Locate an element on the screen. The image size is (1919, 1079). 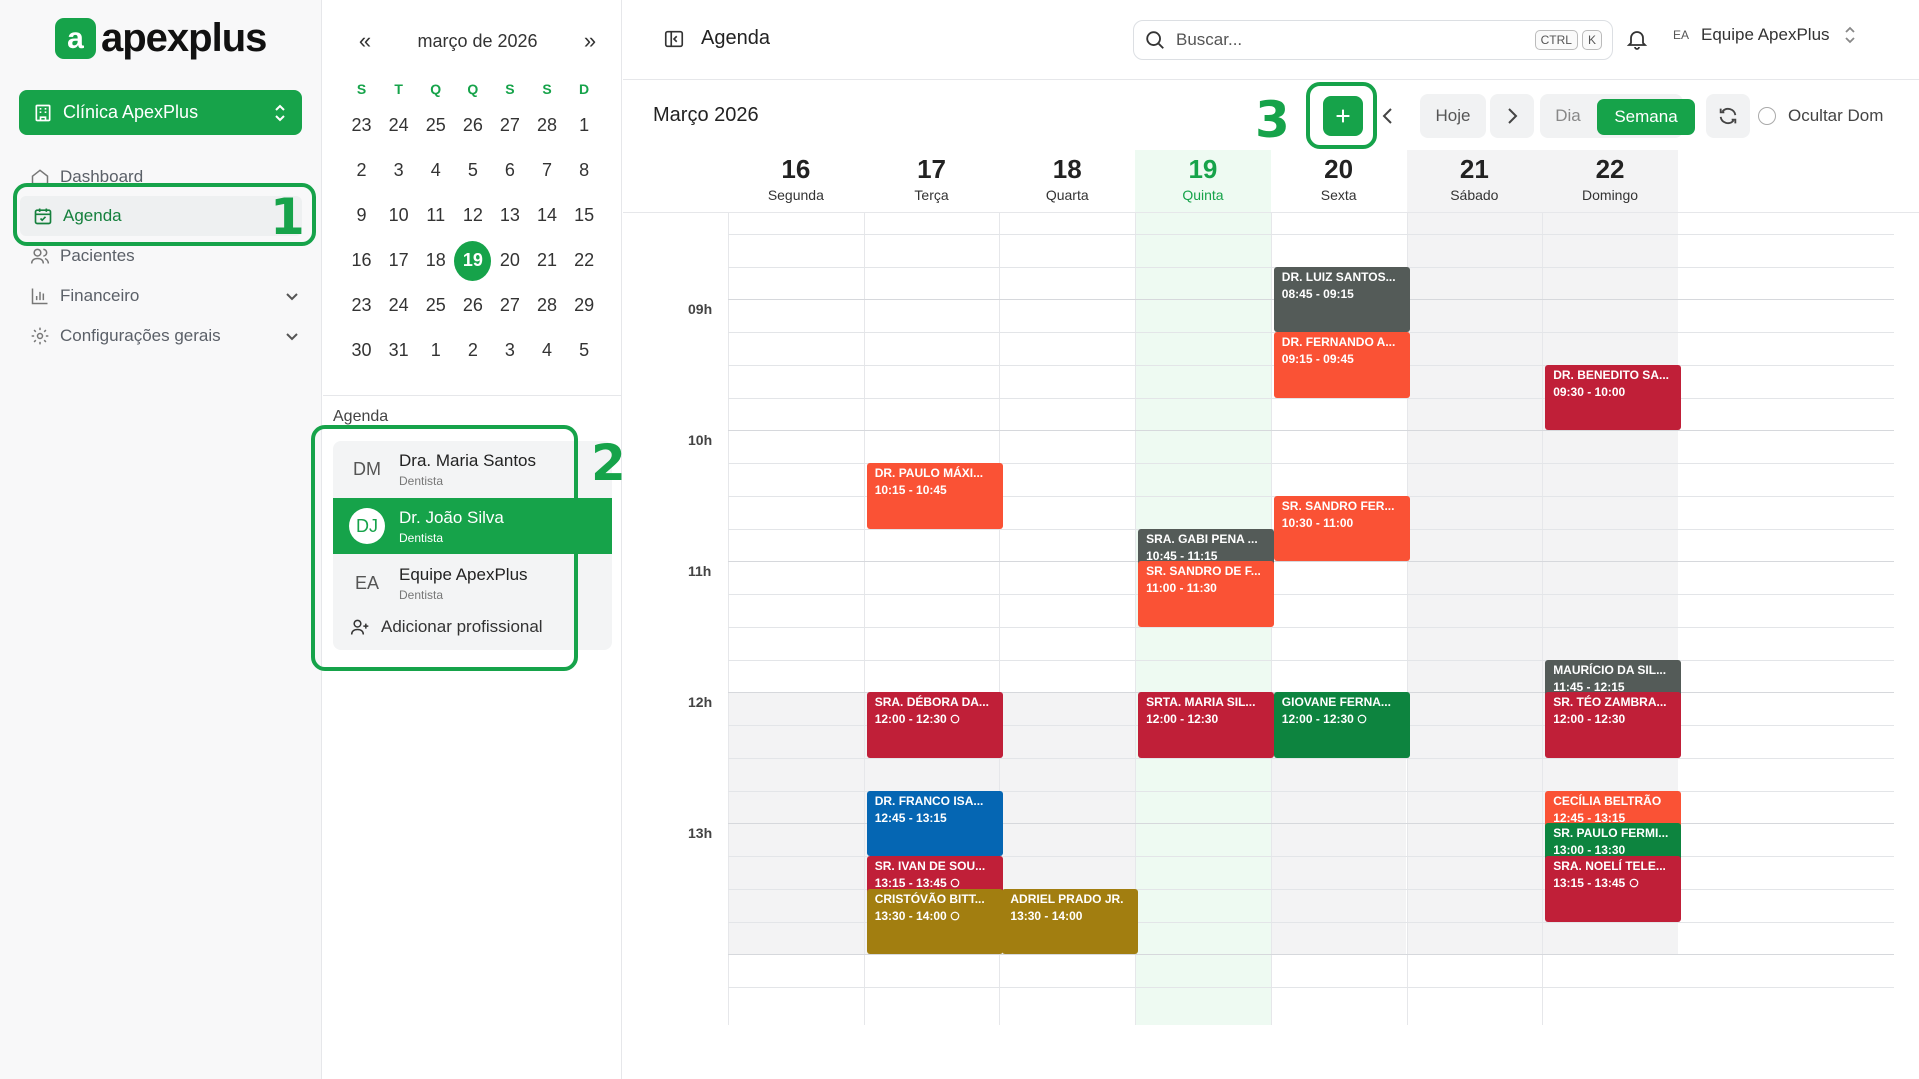
day-header: 17 Terça is located at coordinates (932, 181).